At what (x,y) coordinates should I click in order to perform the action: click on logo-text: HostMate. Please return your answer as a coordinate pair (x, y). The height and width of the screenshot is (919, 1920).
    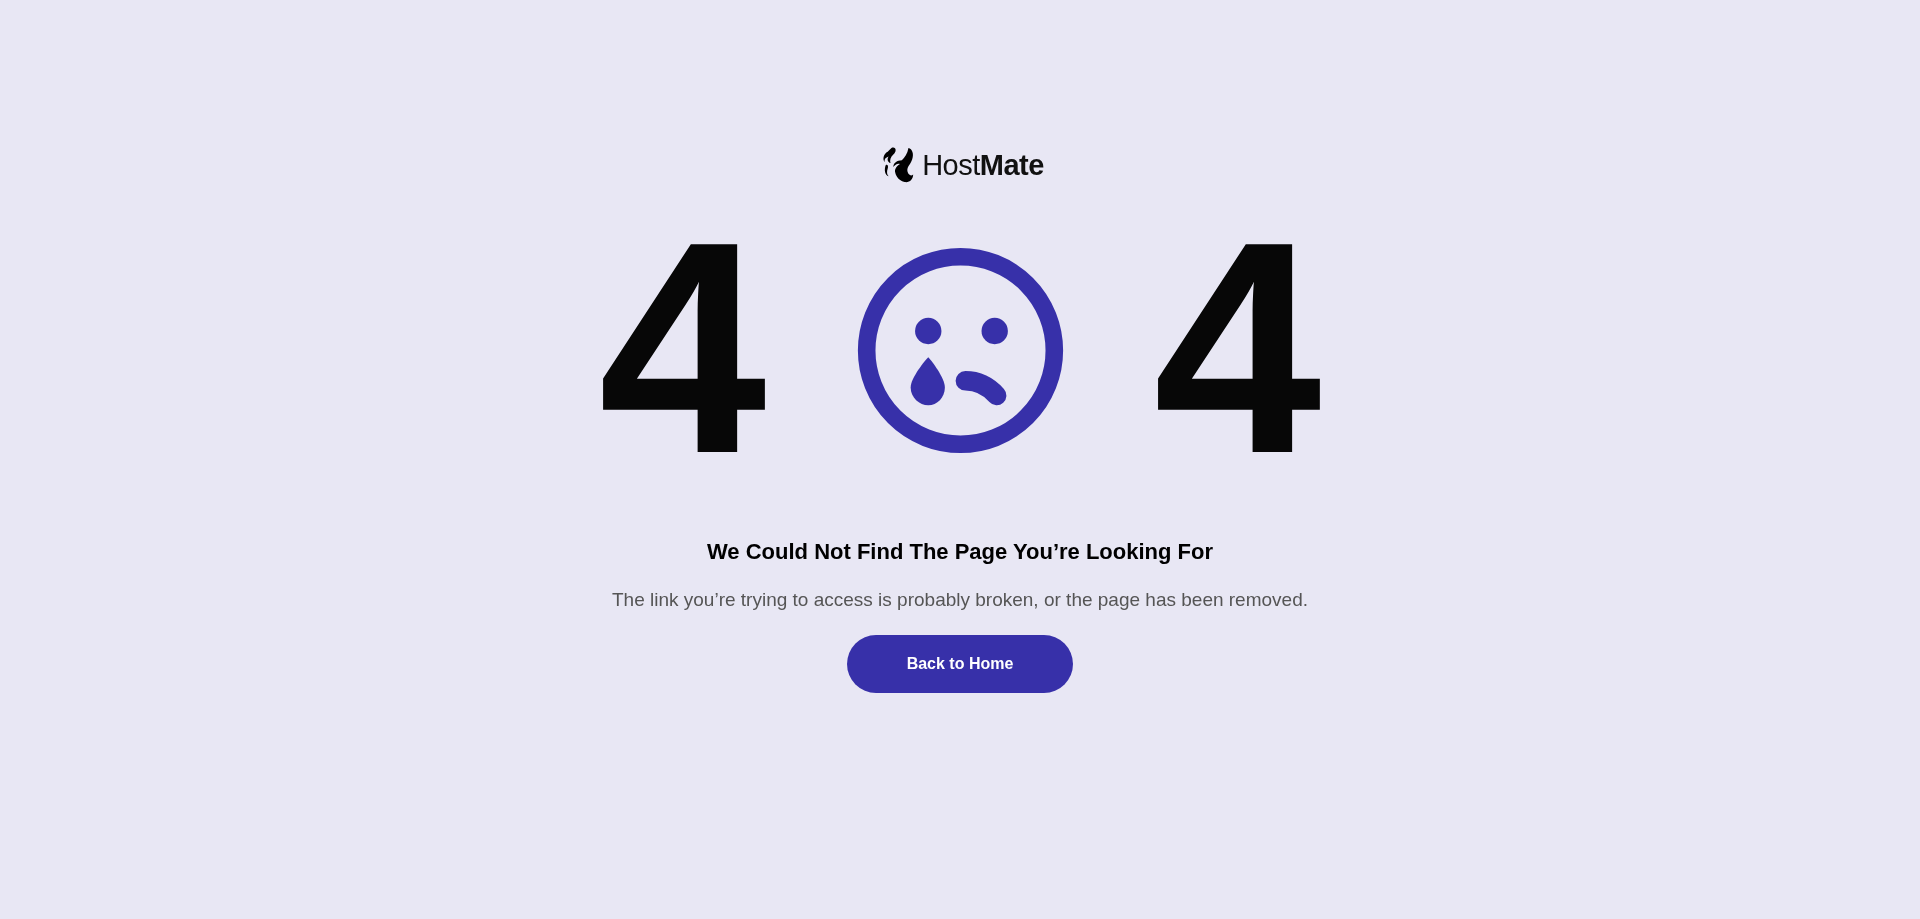
    Looking at the image, I should click on (983, 165).